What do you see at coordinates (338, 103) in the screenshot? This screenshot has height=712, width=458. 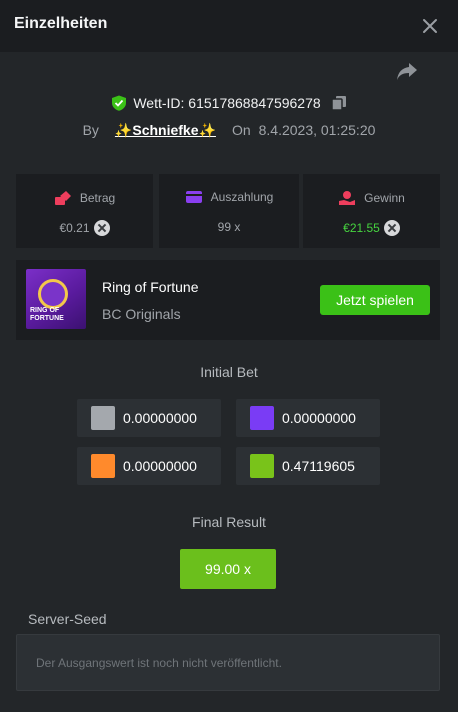 I see `copy-icon` at bounding box center [338, 103].